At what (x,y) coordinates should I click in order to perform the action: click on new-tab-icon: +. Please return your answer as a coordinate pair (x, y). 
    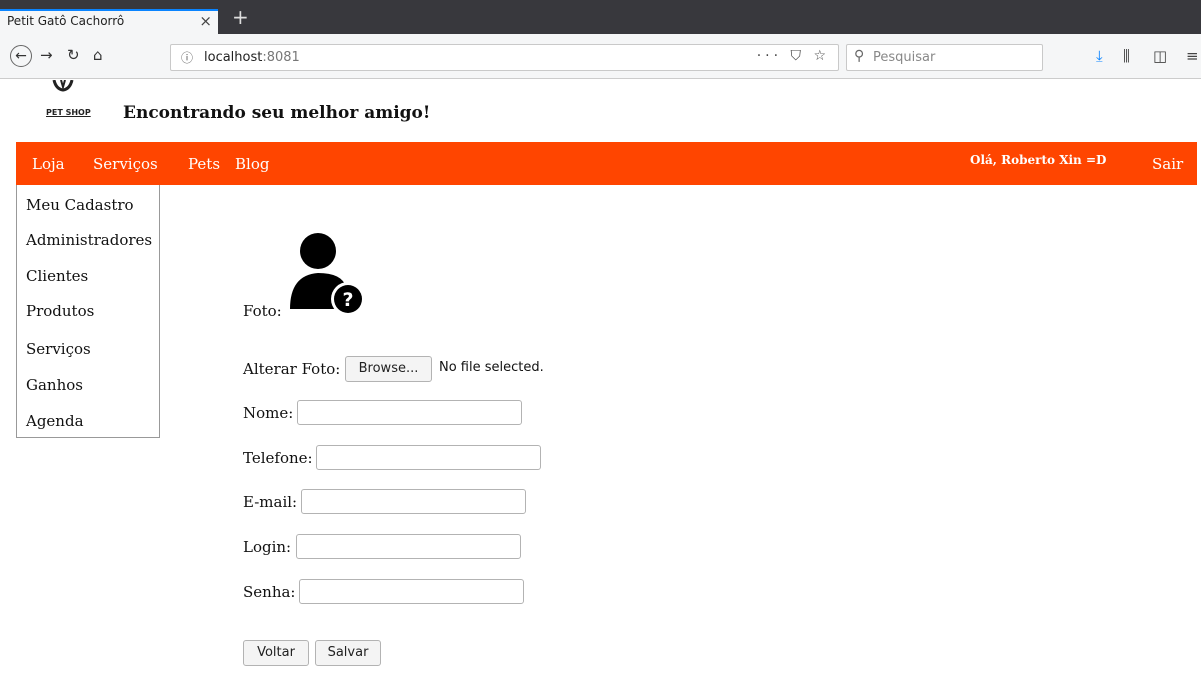
    Looking at the image, I should click on (240, 17).